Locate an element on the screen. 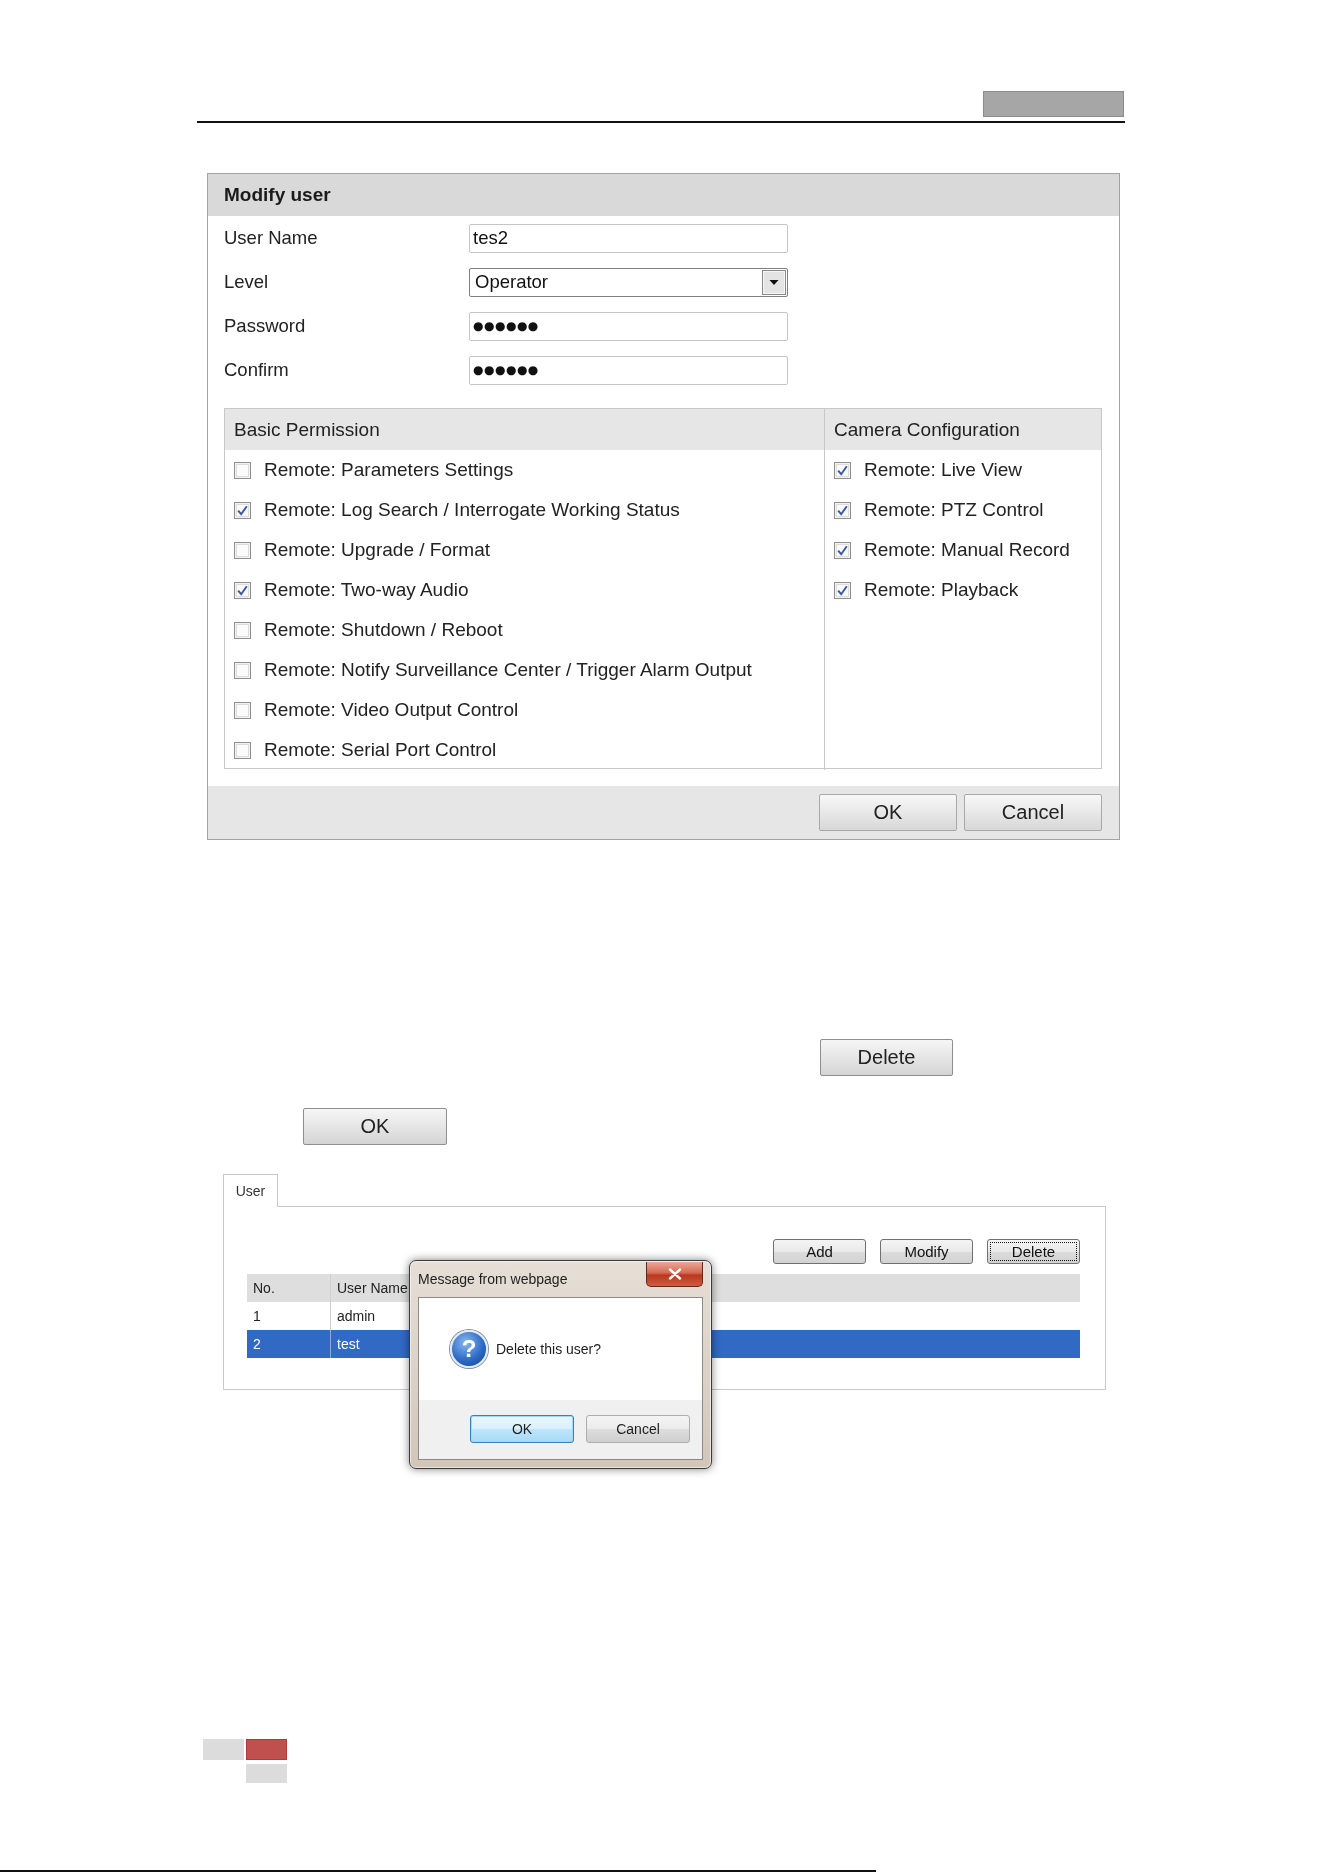  permission-label: Remote: Two-way Audio is located at coordinates (366, 590).